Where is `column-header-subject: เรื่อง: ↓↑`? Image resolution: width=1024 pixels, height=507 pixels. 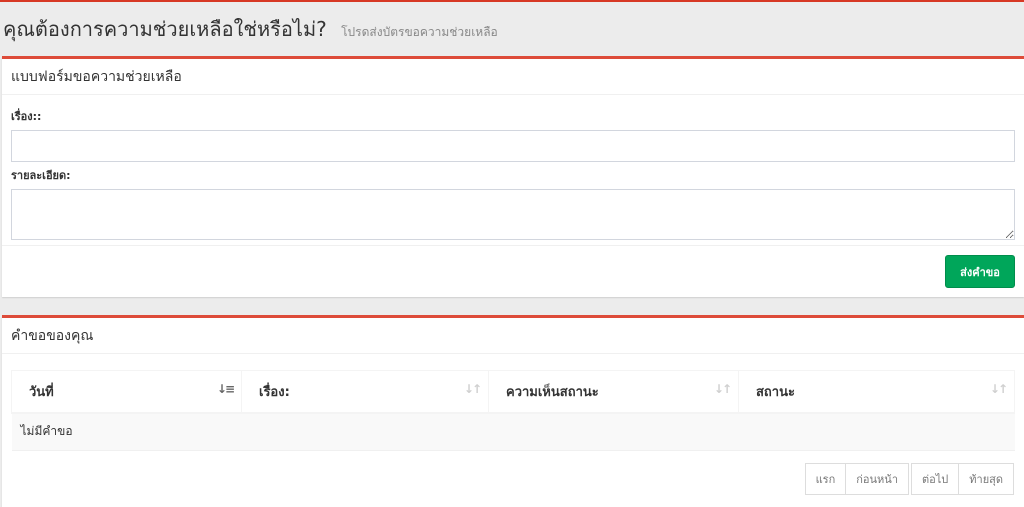
column-header-subject: เรื่อง: ↓↑ is located at coordinates (365, 392).